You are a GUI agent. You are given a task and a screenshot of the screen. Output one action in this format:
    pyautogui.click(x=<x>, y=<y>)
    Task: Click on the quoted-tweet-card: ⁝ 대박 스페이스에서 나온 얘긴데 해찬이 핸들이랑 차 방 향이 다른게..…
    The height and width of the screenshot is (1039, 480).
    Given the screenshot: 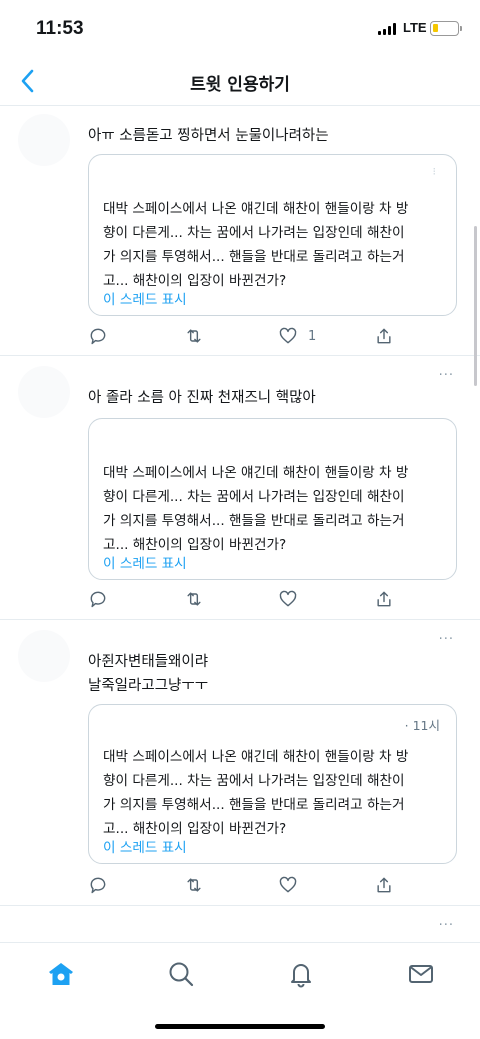 What is the action you would take?
    pyautogui.click(x=272, y=235)
    